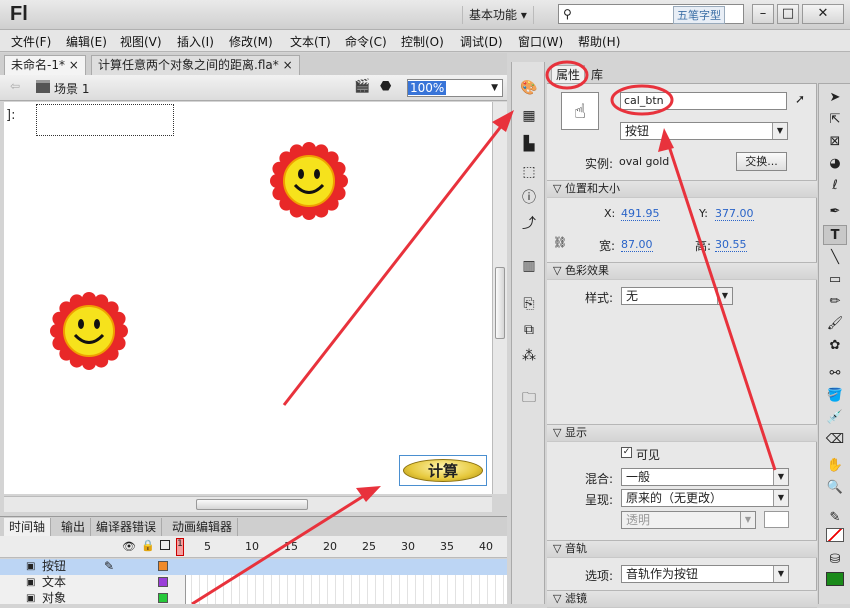  Describe the element at coordinates (195, 41) in the screenshot. I see `menu-insert: 插入(I)` at that location.